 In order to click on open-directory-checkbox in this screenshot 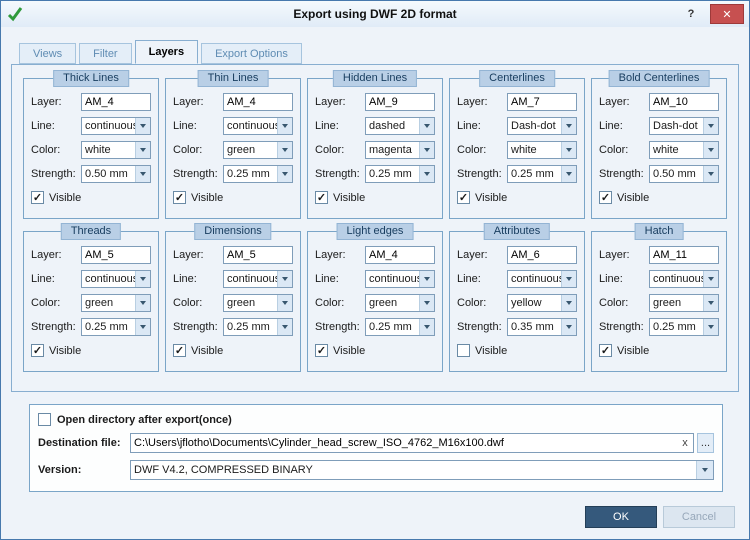, I will do `click(44, 419)`.